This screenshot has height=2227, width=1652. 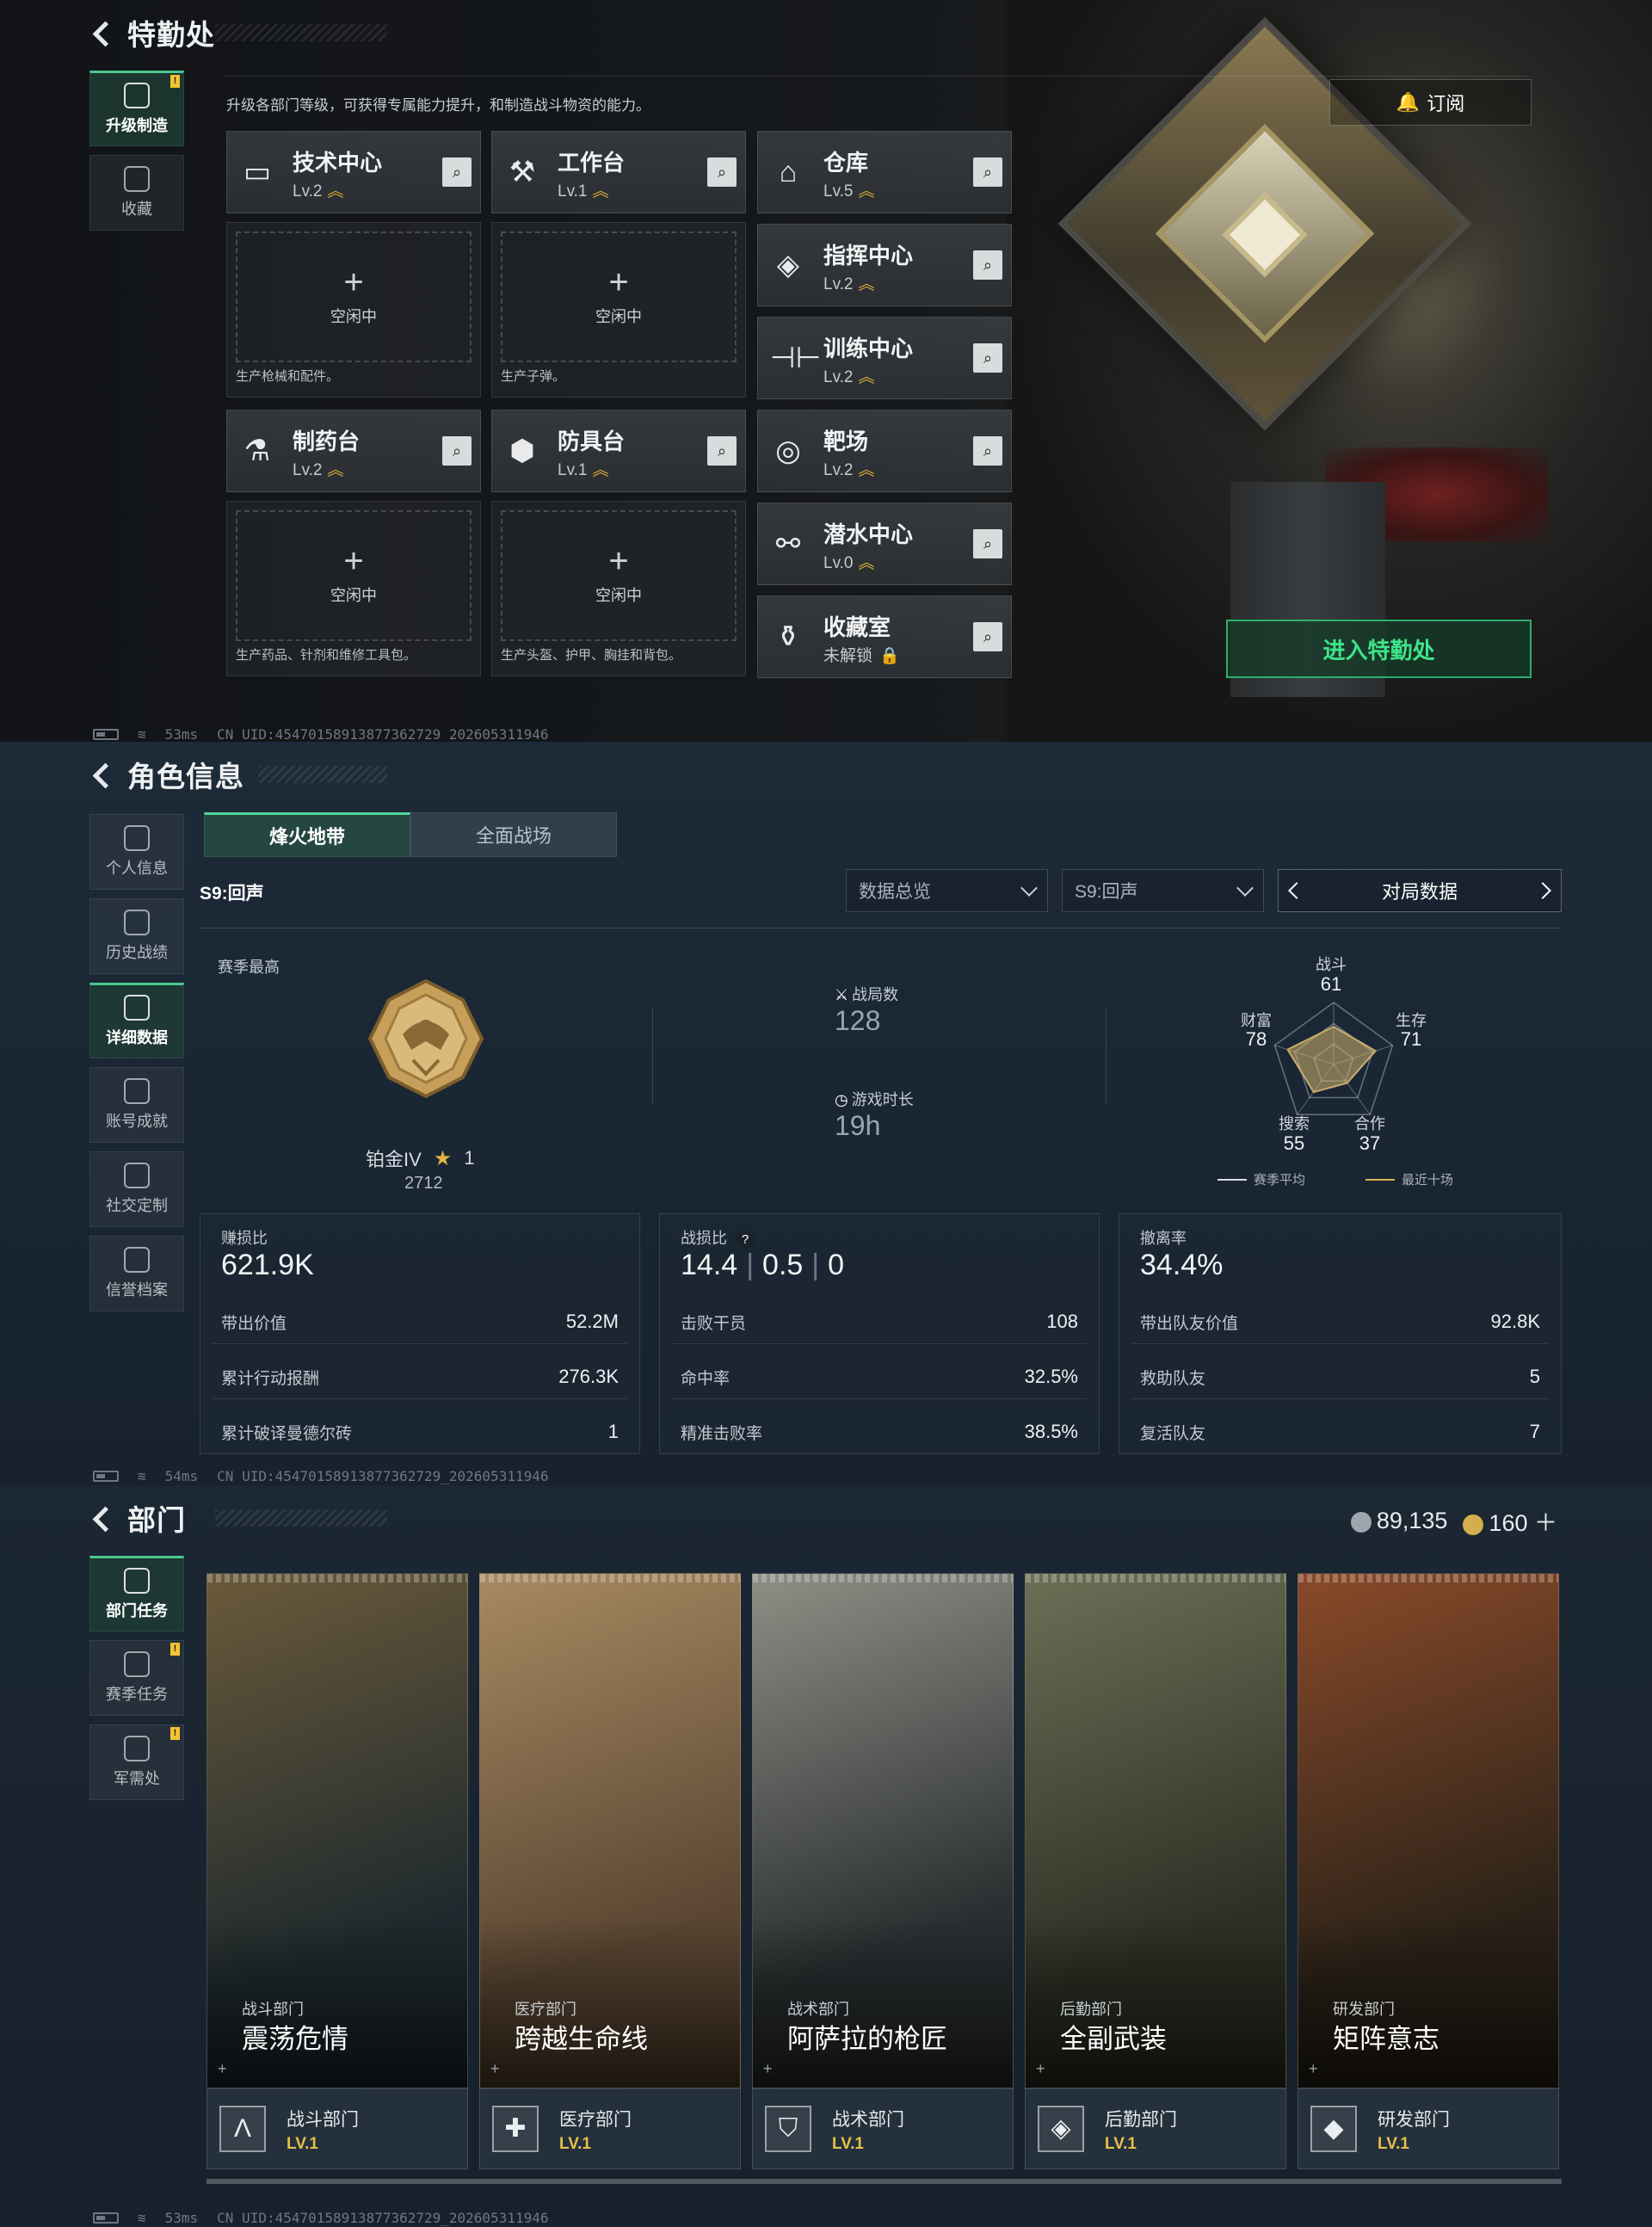 What do you see at coordinates (137, 1091) in the screenshot?
I see `achievement-icon` at bounding box center [137, 1091].